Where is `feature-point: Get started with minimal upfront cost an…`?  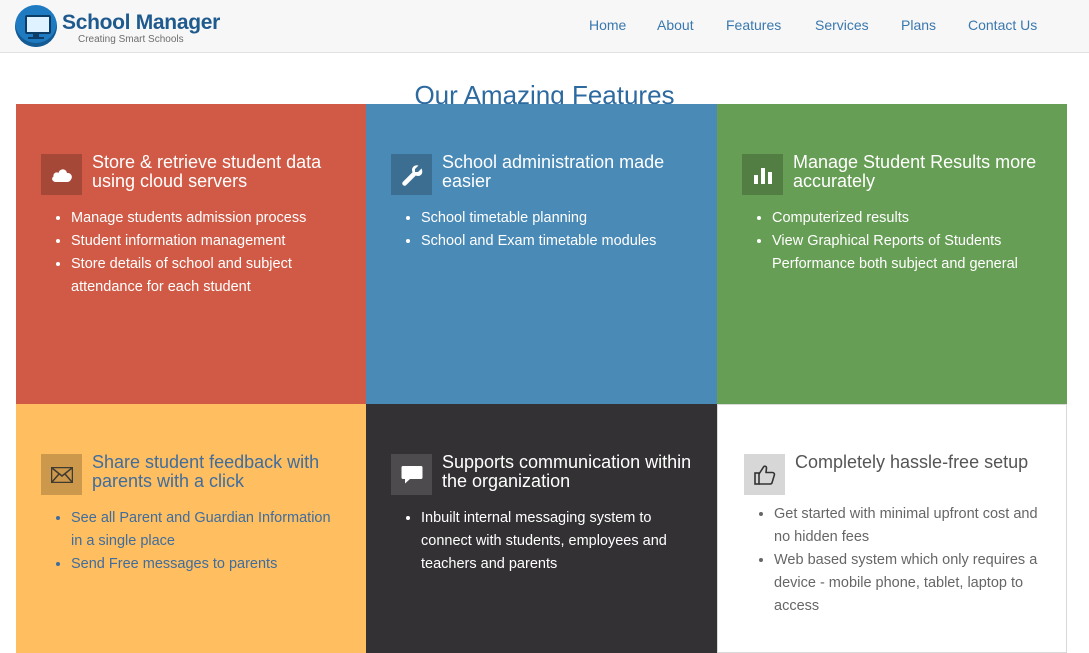
feature-point: Get started with minimal upfront cost an… is located at coordinates (906, 526).